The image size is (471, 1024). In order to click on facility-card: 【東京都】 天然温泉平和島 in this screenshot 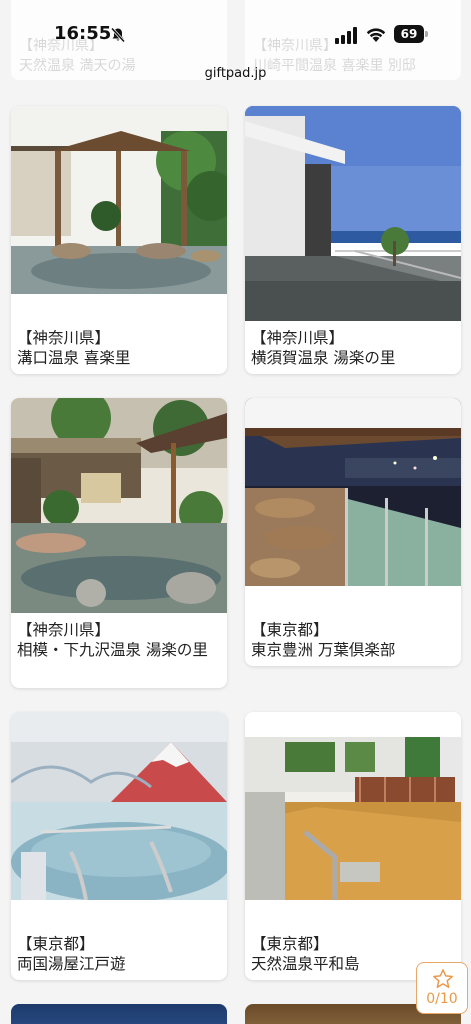, I will do `click(353, 846)`.